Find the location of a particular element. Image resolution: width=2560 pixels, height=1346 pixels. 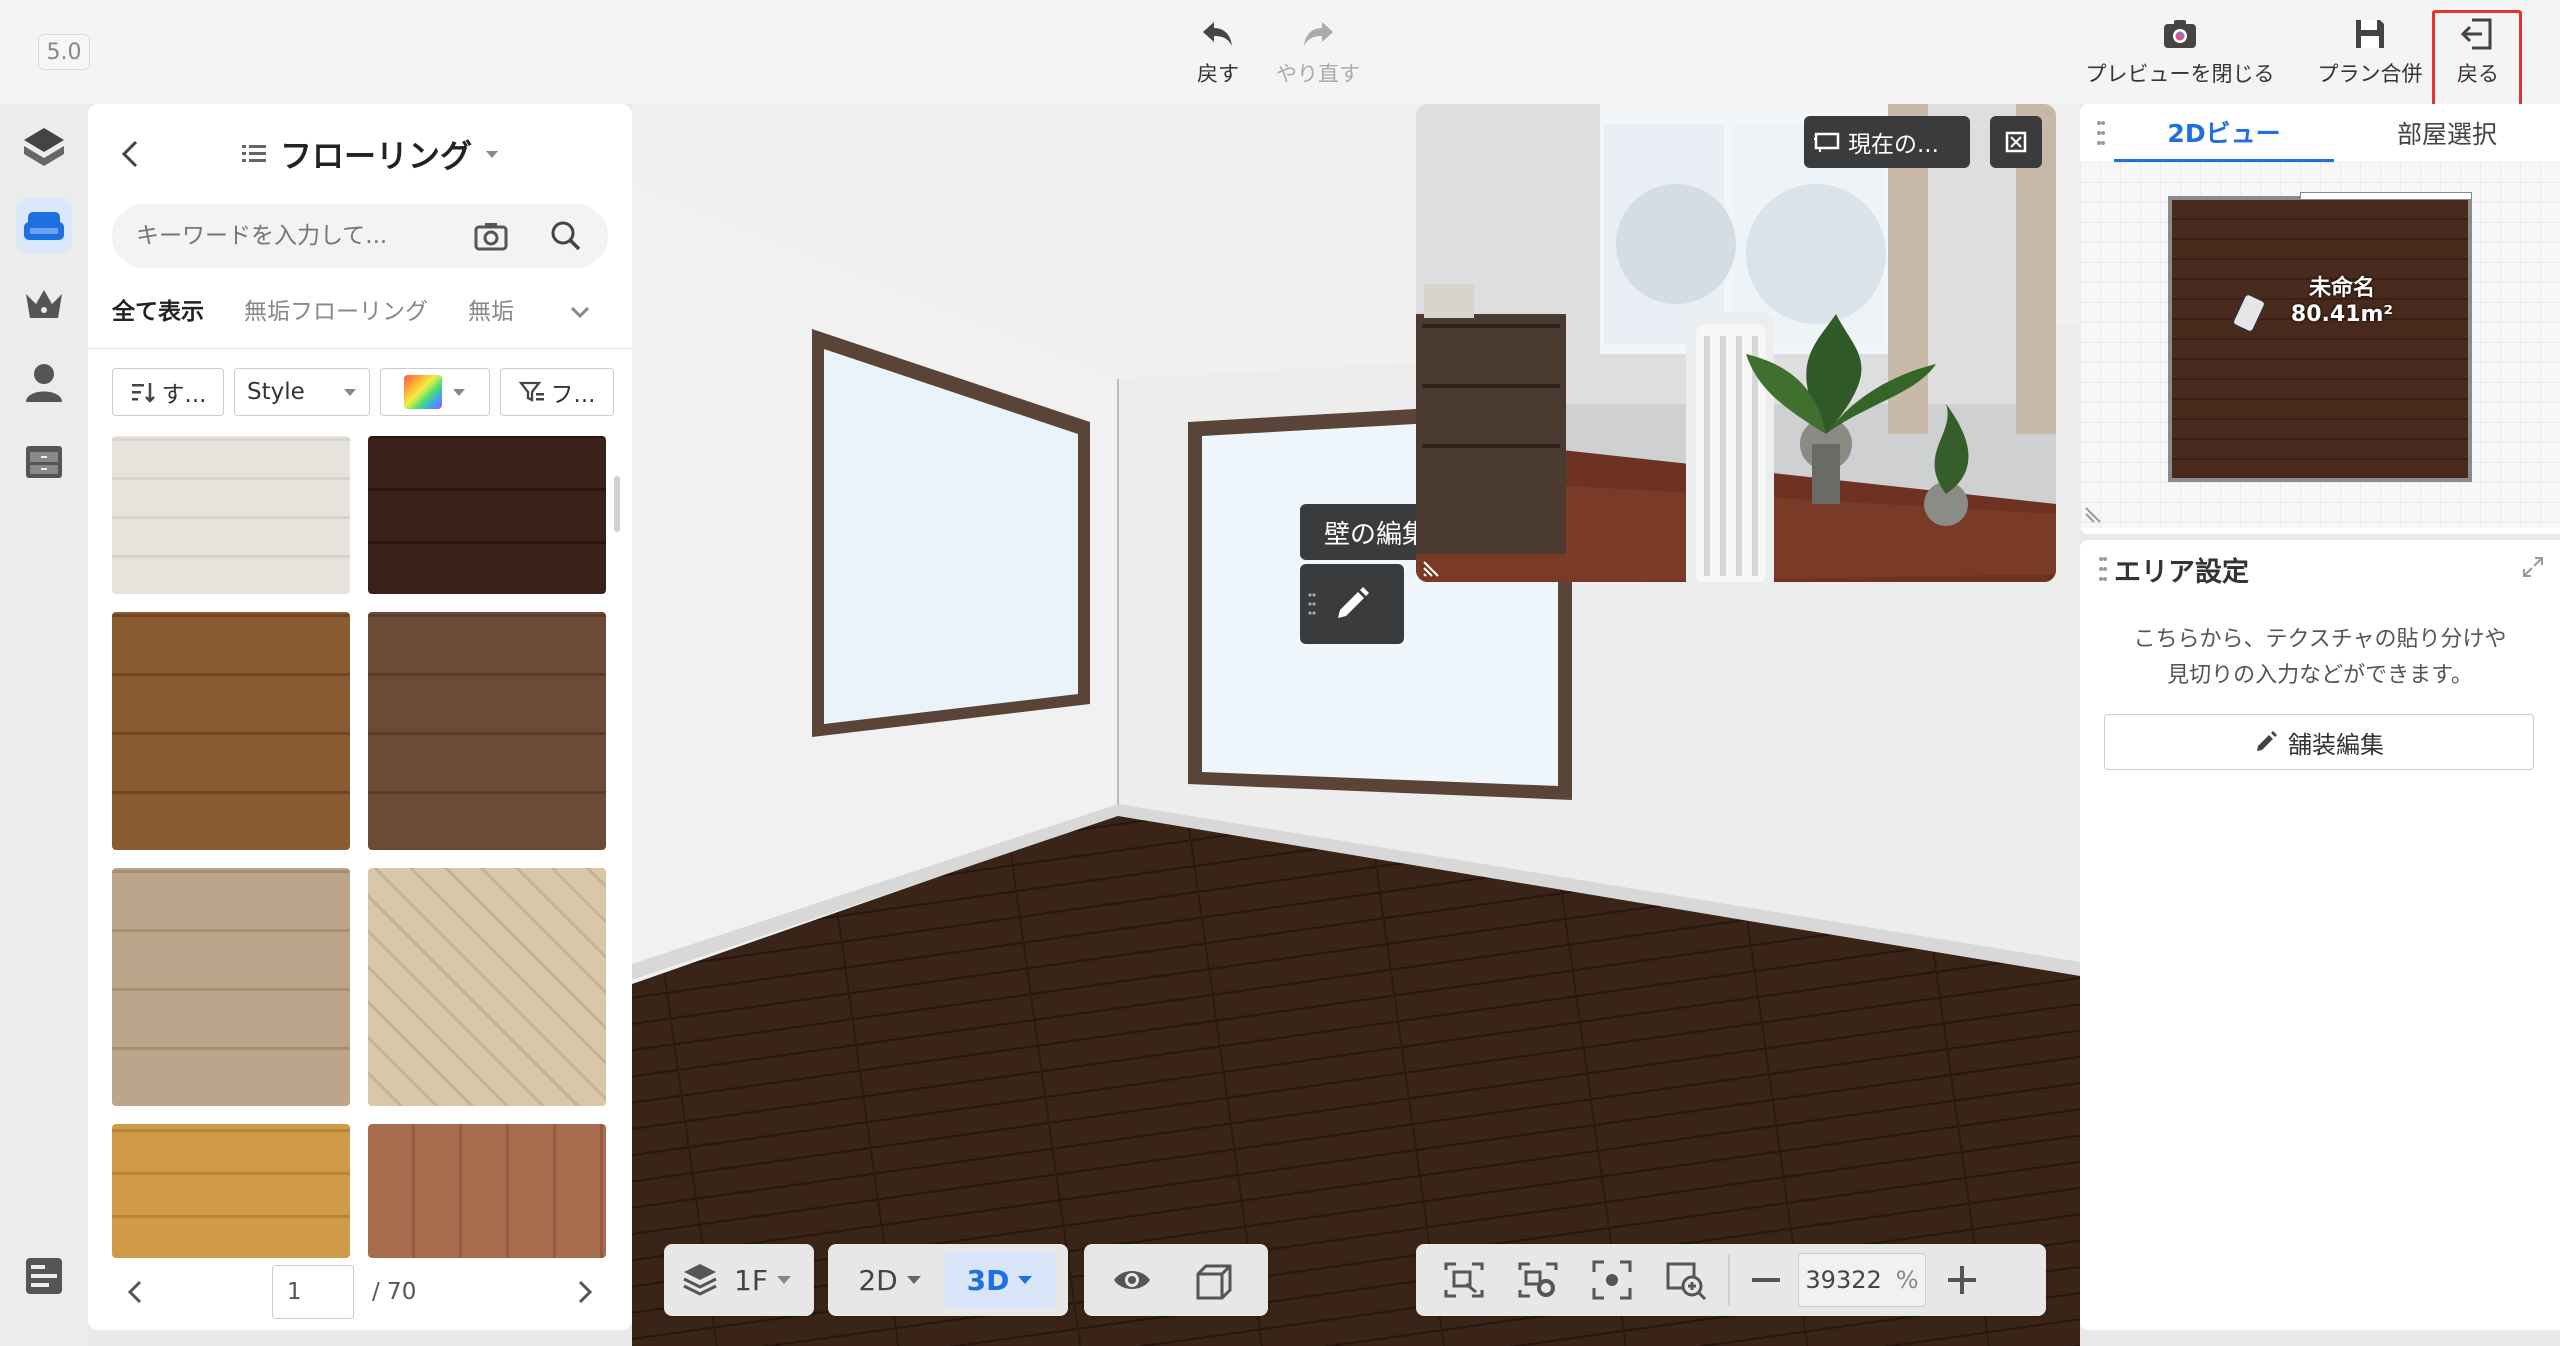

minimap-canvas: 未命名 80.41m² is located at coordinates (2320, 345).